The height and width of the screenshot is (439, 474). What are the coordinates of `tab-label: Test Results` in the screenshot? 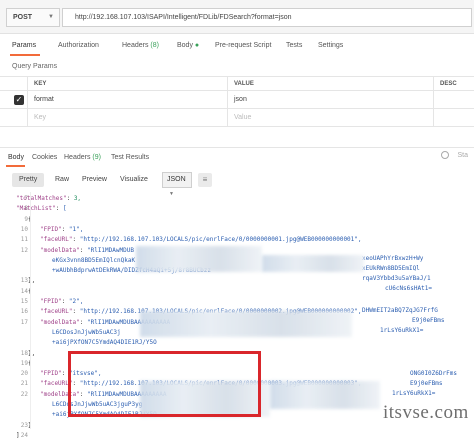 It's located at (130, 157).